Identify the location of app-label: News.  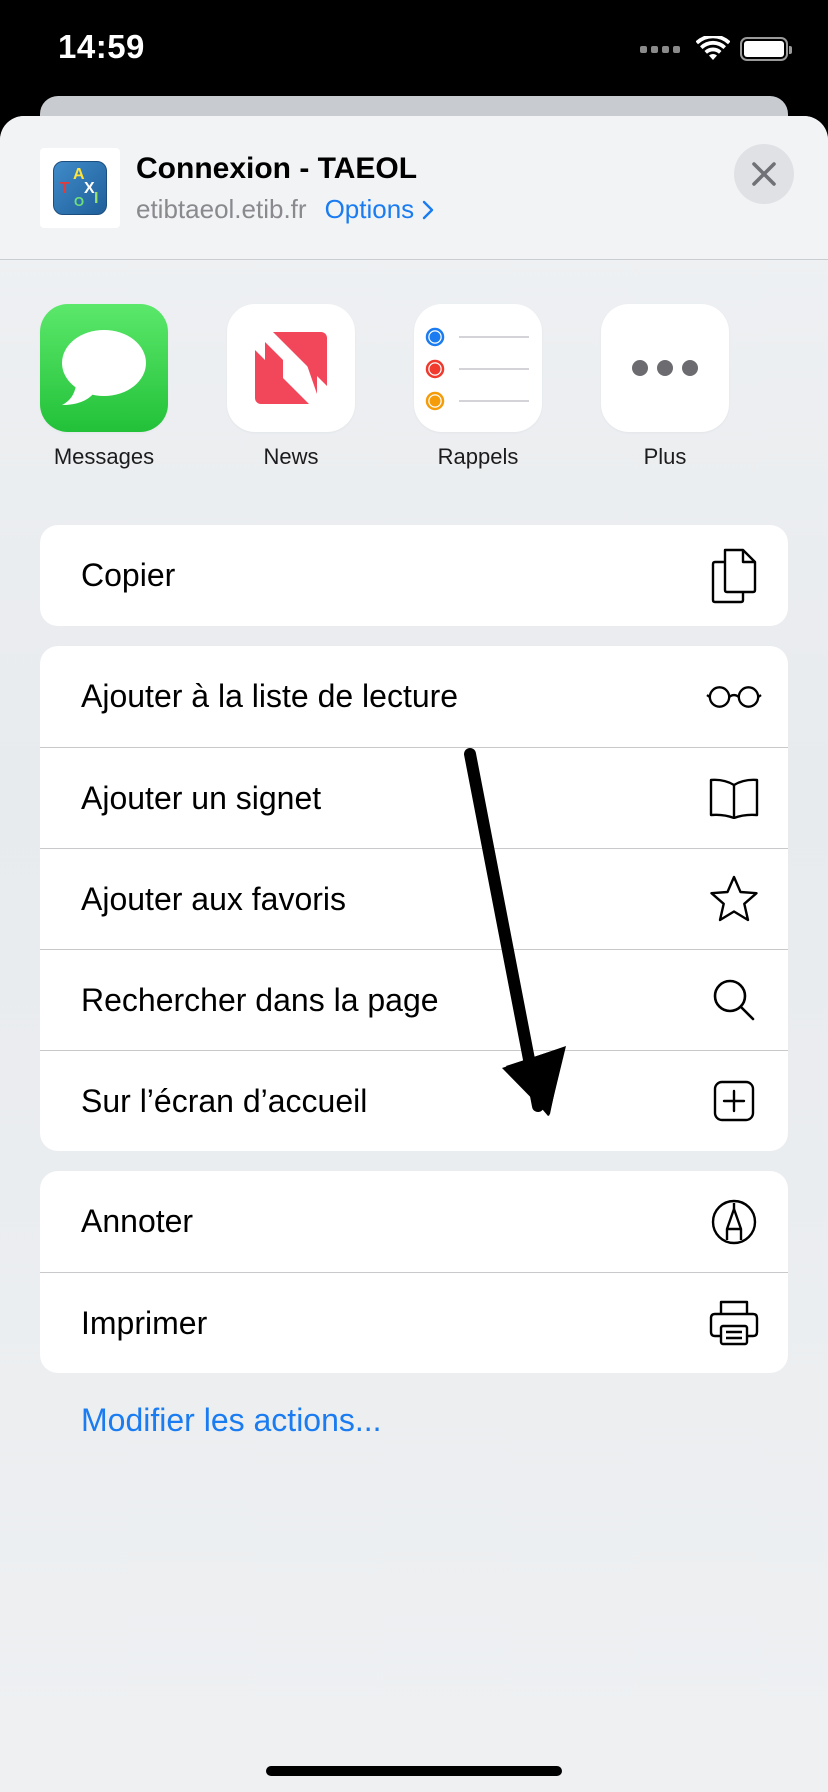
(291, 456).